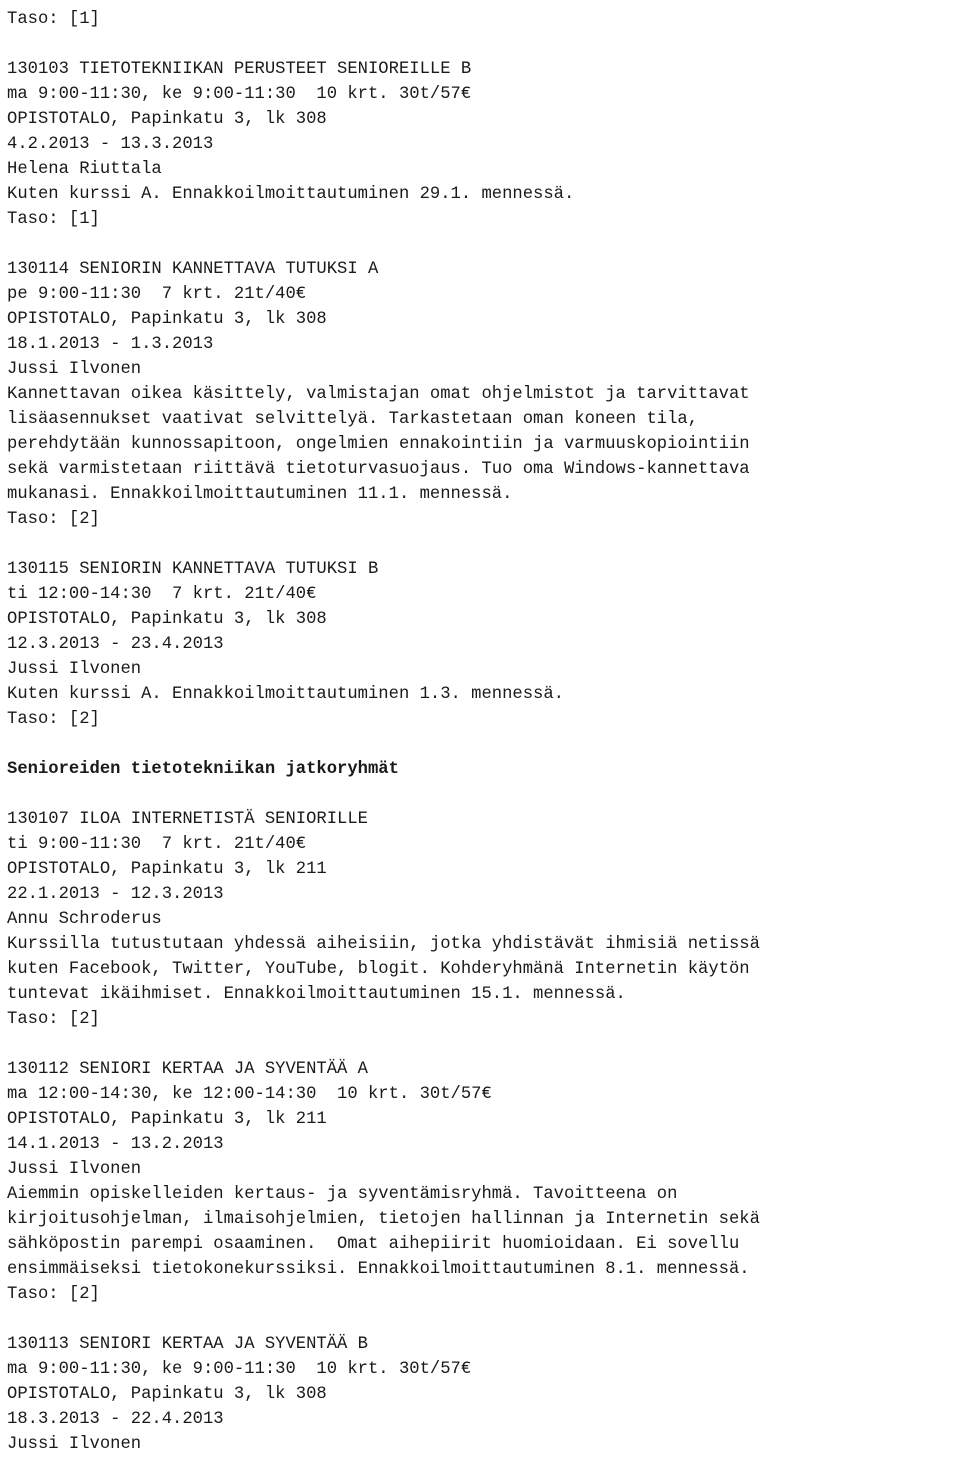 This screenshot has width=960, height=1457. Describe the element at coordinates (110, 144) in the screenshot. I see `text-line: 4.2.2013 - 13.3.2013` at that location.